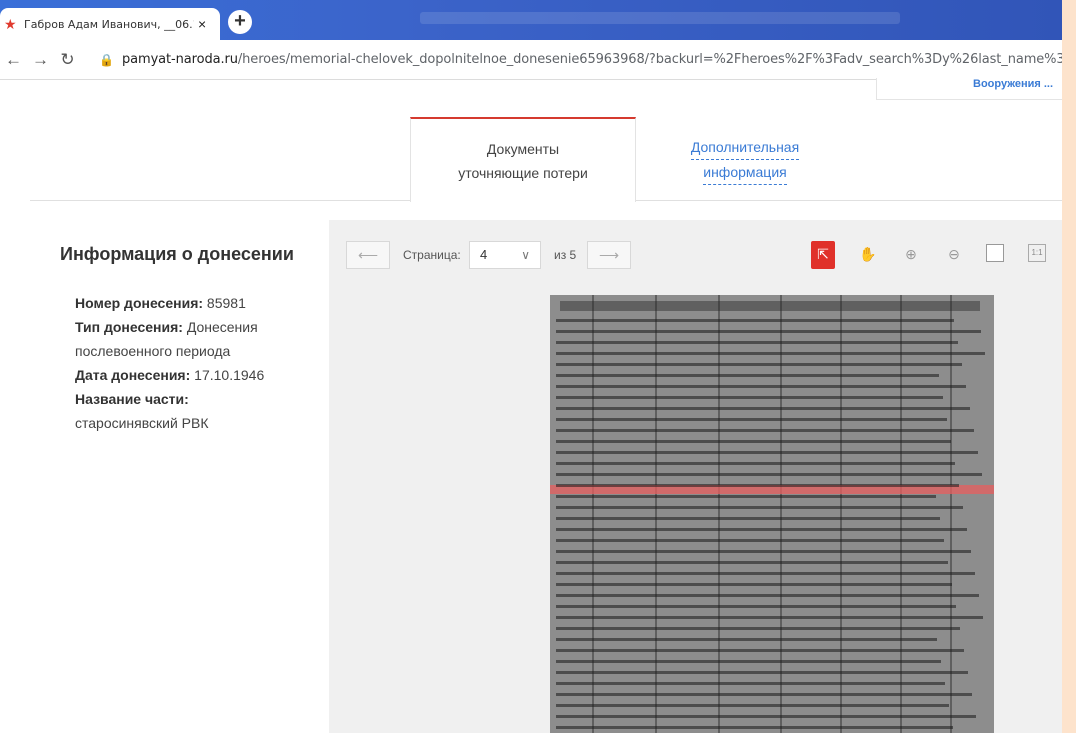 The width and height of the screenshot is (1076, 733). I want to click on close-tab-icon: ×, so click(202, 24).